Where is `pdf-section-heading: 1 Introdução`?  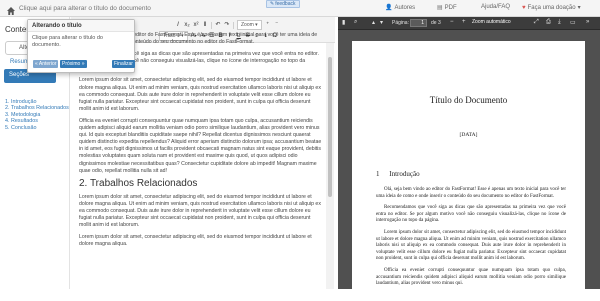
pdf-section-heading: 1 Introdução is located at coordinates (398, 174).